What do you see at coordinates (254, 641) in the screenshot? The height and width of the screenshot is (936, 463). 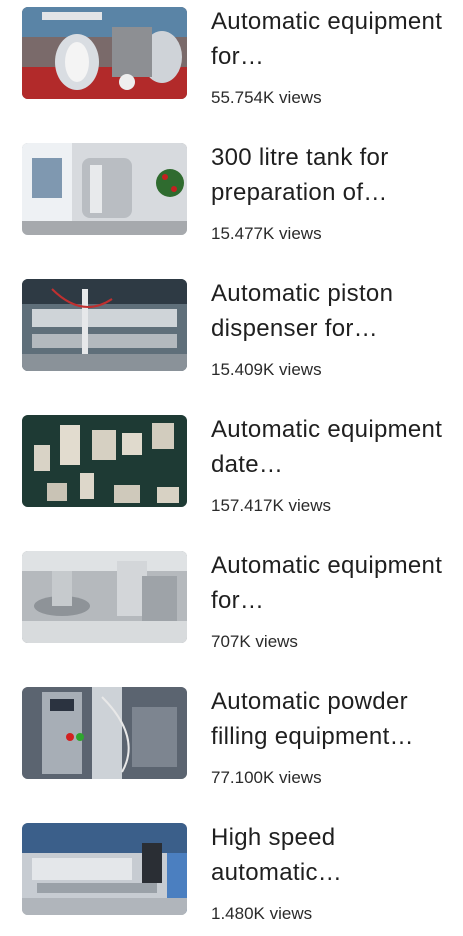 I see `view-count: 707K views` at bounding box center [254, 641].